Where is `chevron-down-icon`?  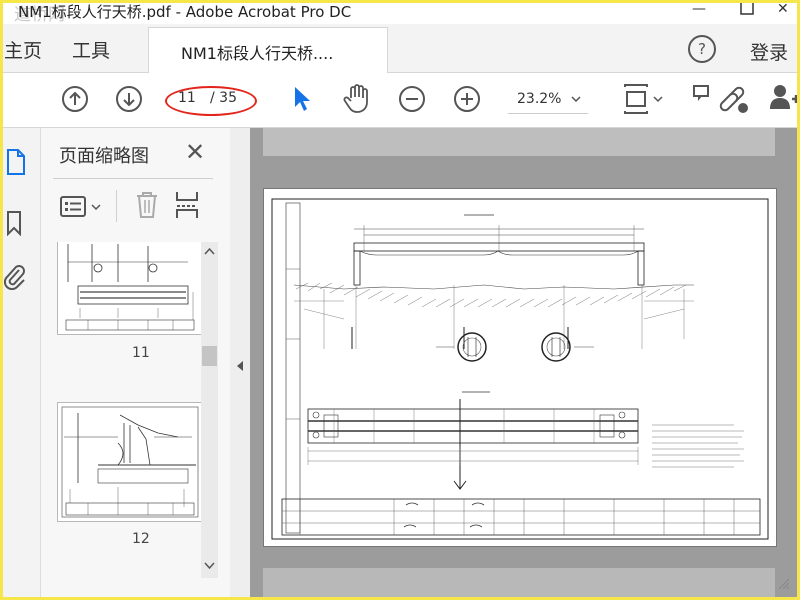
chevron-down-icon is located at coordinates (576, 99).